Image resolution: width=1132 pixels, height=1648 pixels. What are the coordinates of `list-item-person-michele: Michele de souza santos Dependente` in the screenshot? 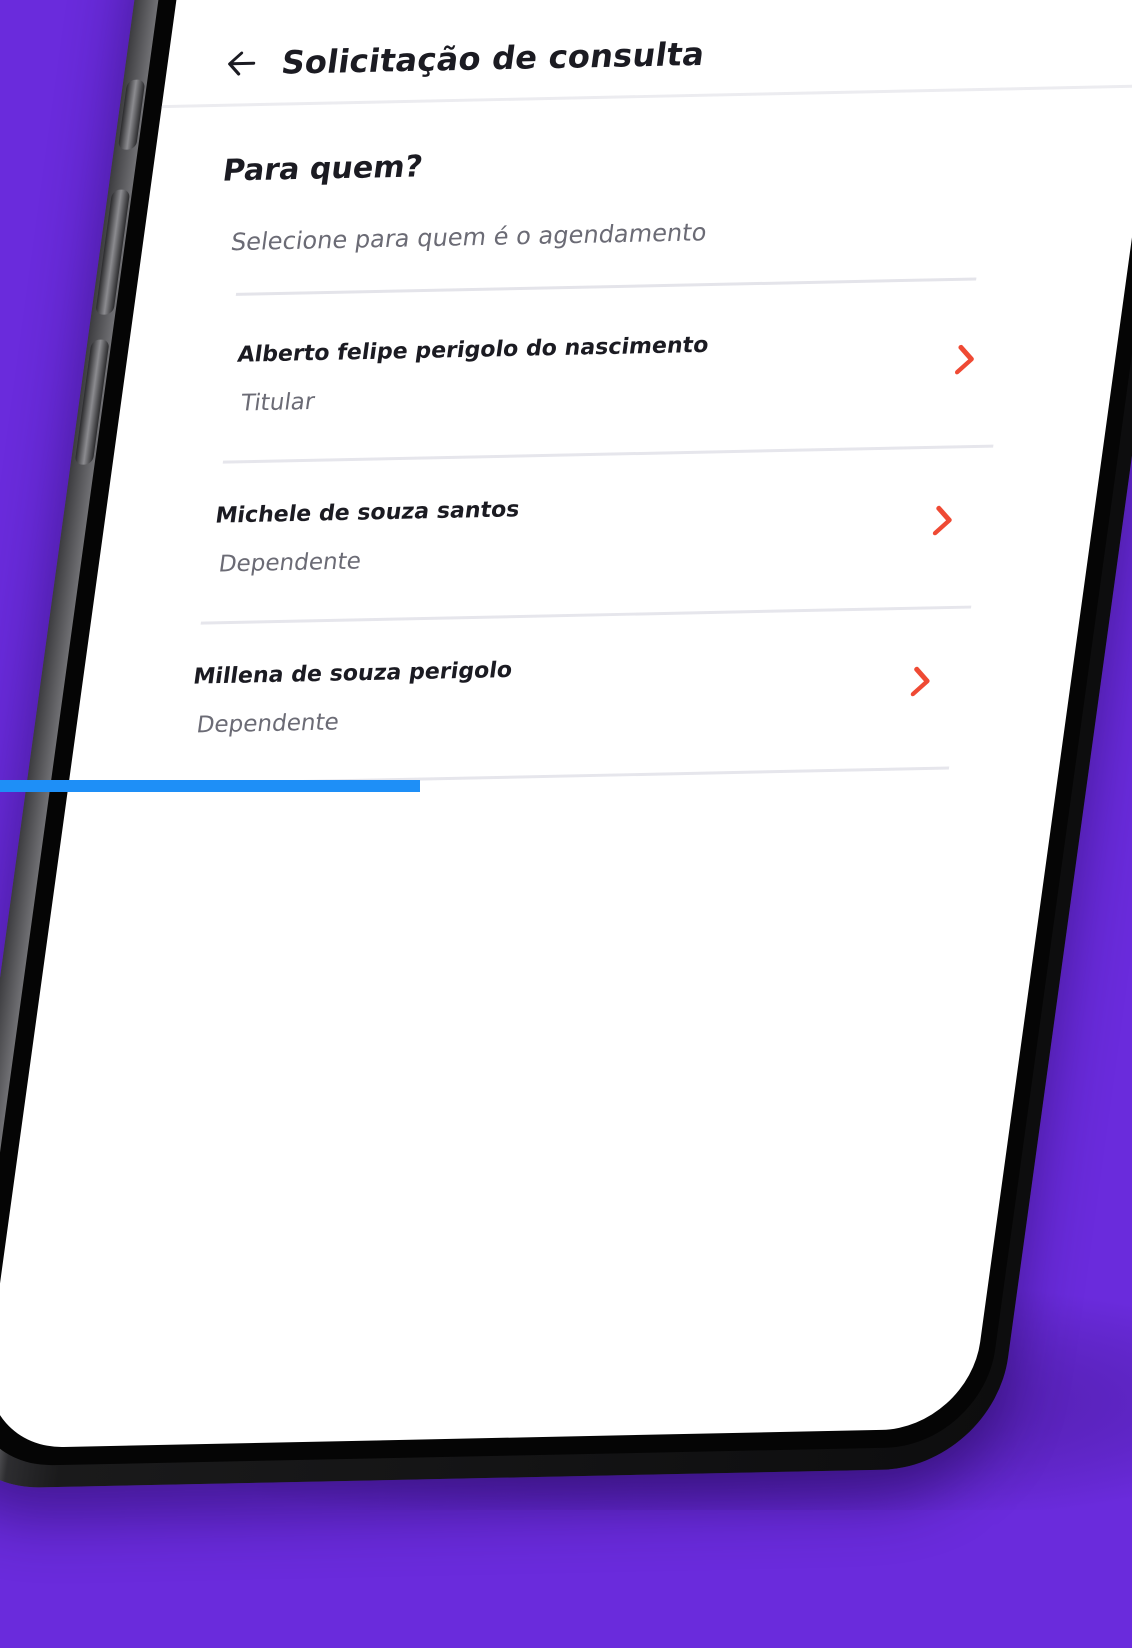 It's located at (597, 536).